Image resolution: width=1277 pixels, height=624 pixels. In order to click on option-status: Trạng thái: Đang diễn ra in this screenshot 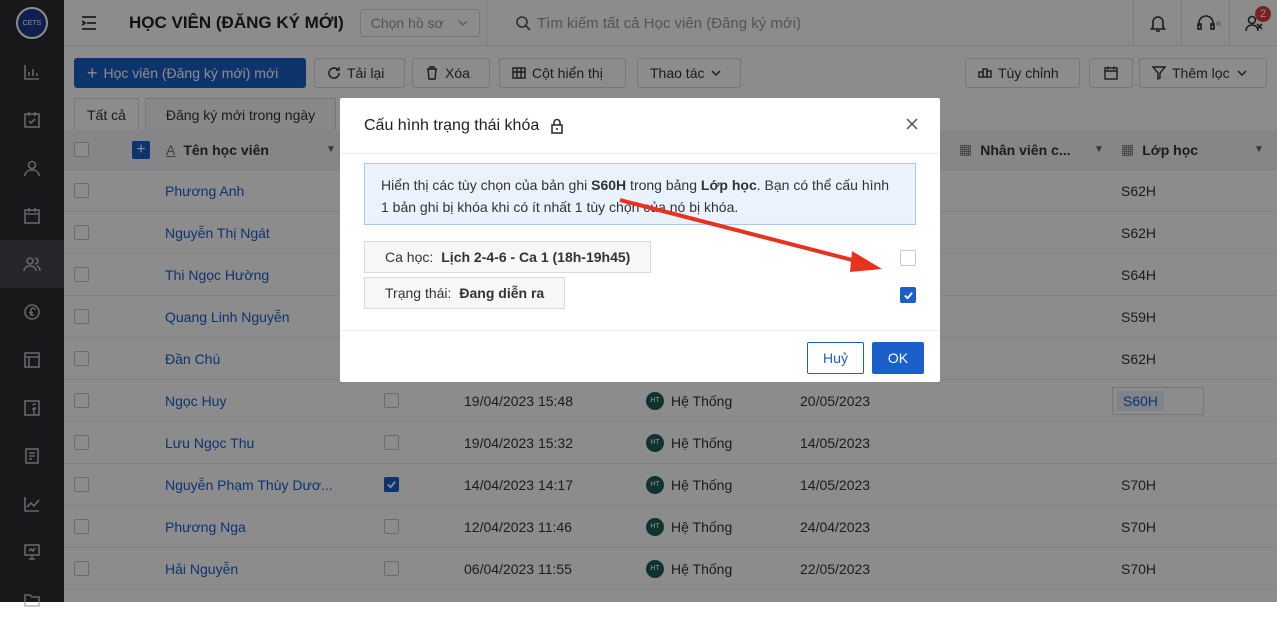, I will do `click(465, 293)`.